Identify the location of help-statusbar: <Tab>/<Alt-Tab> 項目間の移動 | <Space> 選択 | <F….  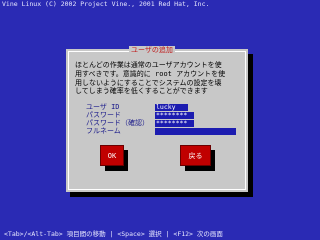
(113, 234).